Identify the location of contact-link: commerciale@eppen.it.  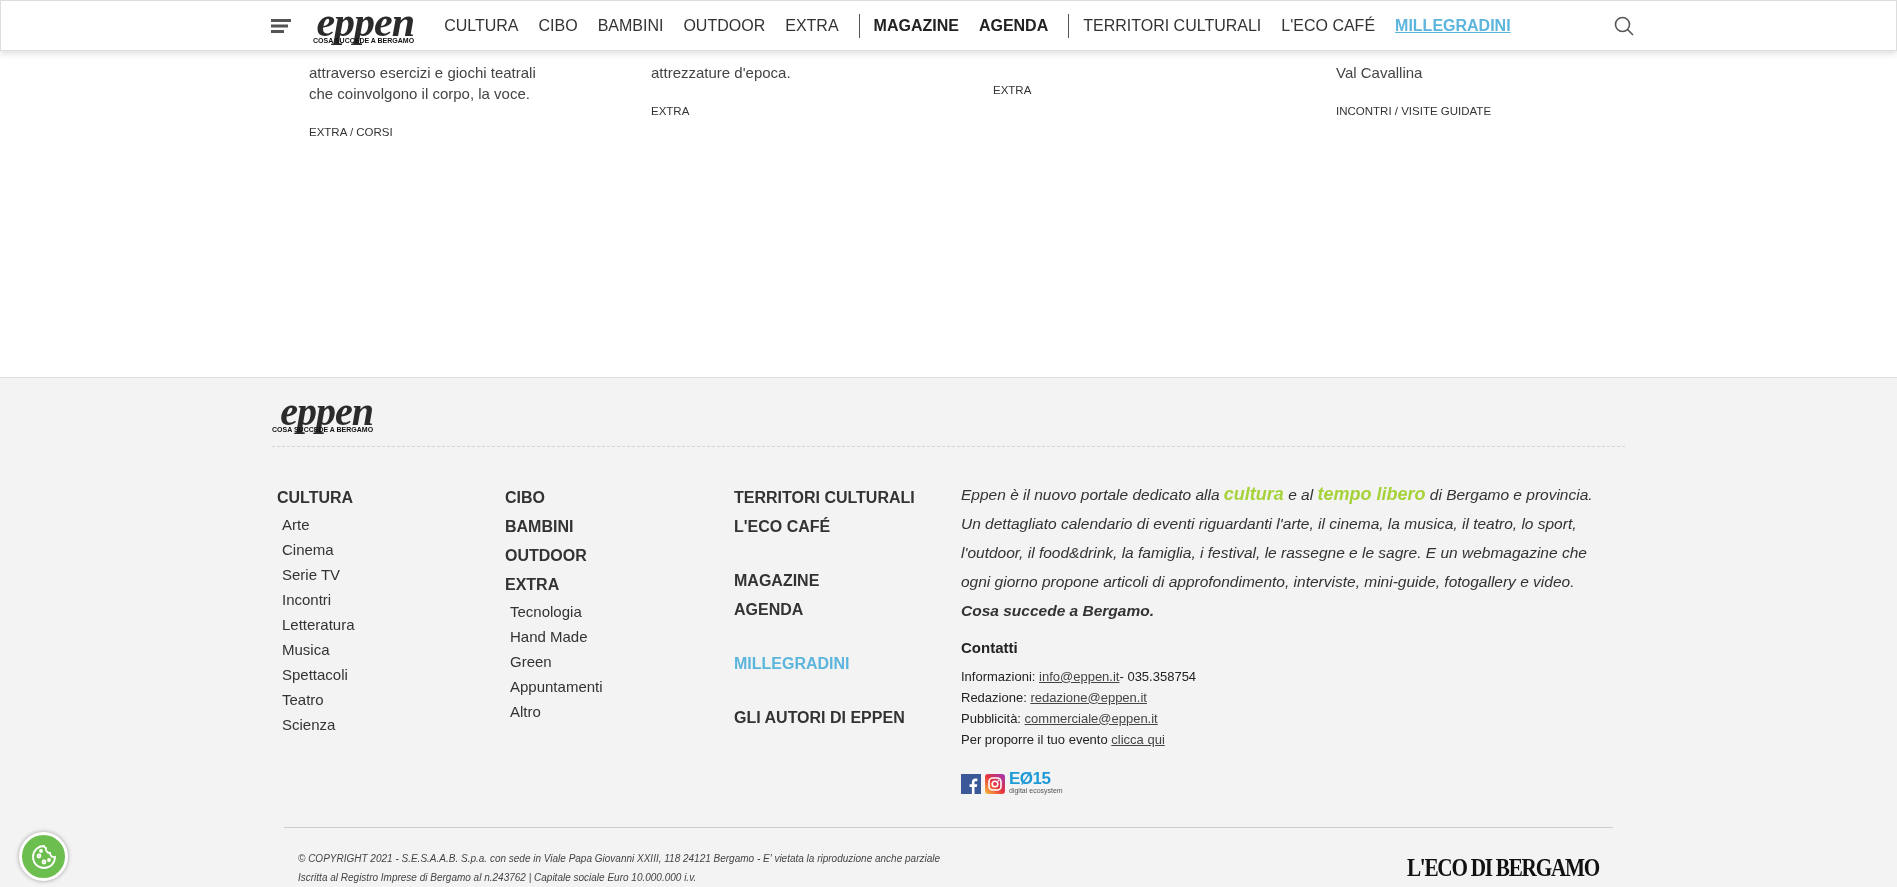
(1091, 718).